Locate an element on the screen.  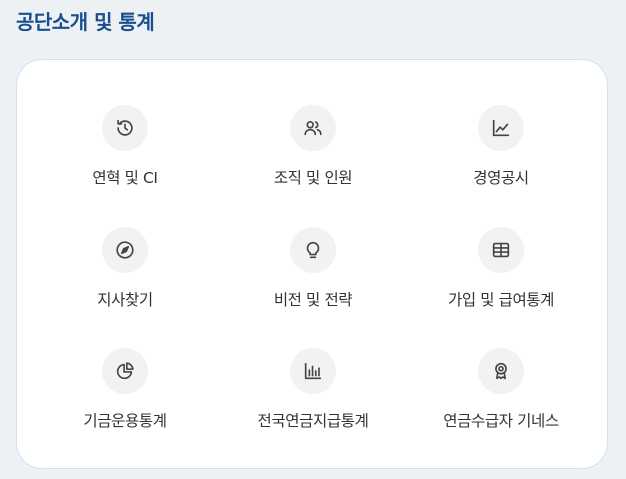
people-icon is located at coordinates (313, 128).